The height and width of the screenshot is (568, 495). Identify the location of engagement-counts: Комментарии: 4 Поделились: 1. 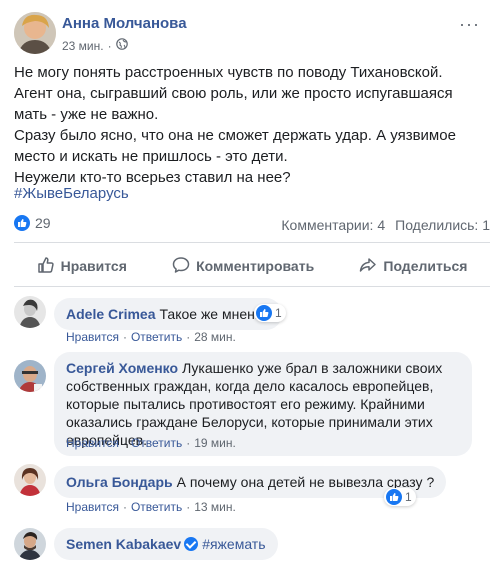
(385, 225).